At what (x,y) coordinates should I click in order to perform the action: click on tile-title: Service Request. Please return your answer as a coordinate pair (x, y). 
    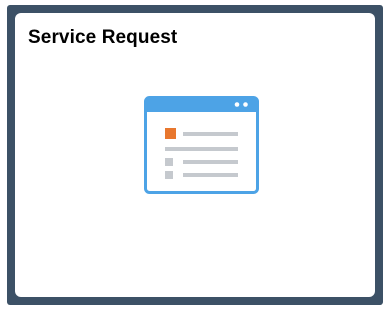
    Looking at the image, I should click on (103, 37).